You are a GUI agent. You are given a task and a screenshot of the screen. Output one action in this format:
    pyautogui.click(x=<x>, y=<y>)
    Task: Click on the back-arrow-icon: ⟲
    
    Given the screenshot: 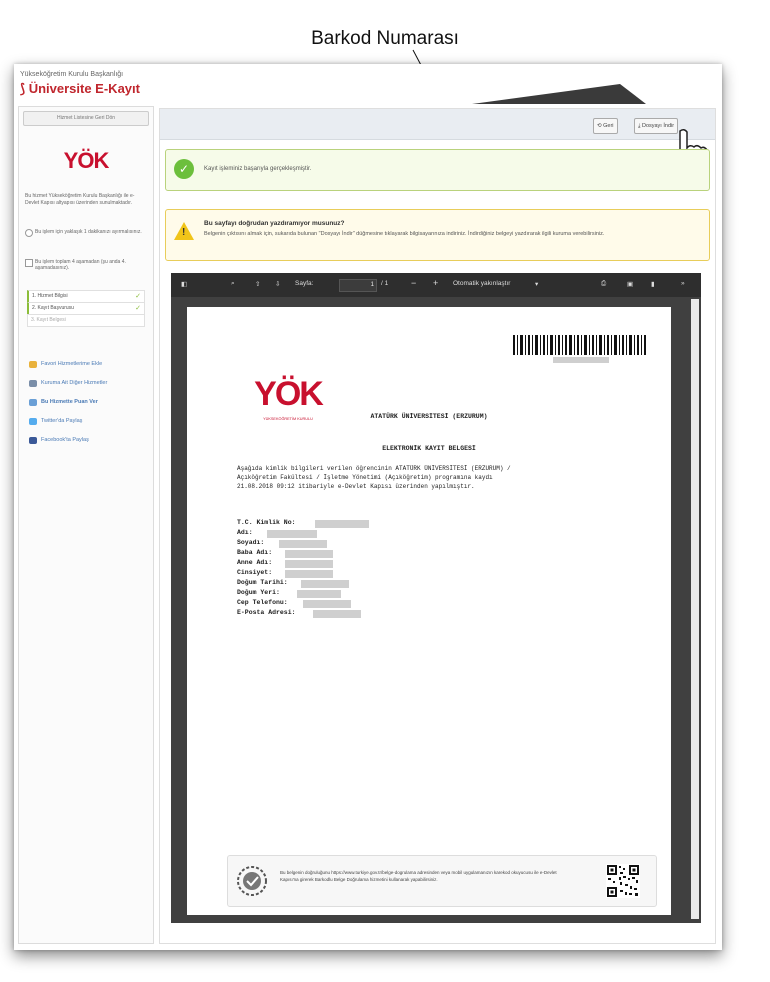 What is the action you would take?
    pyautogui.click(x=599, y=126)
    